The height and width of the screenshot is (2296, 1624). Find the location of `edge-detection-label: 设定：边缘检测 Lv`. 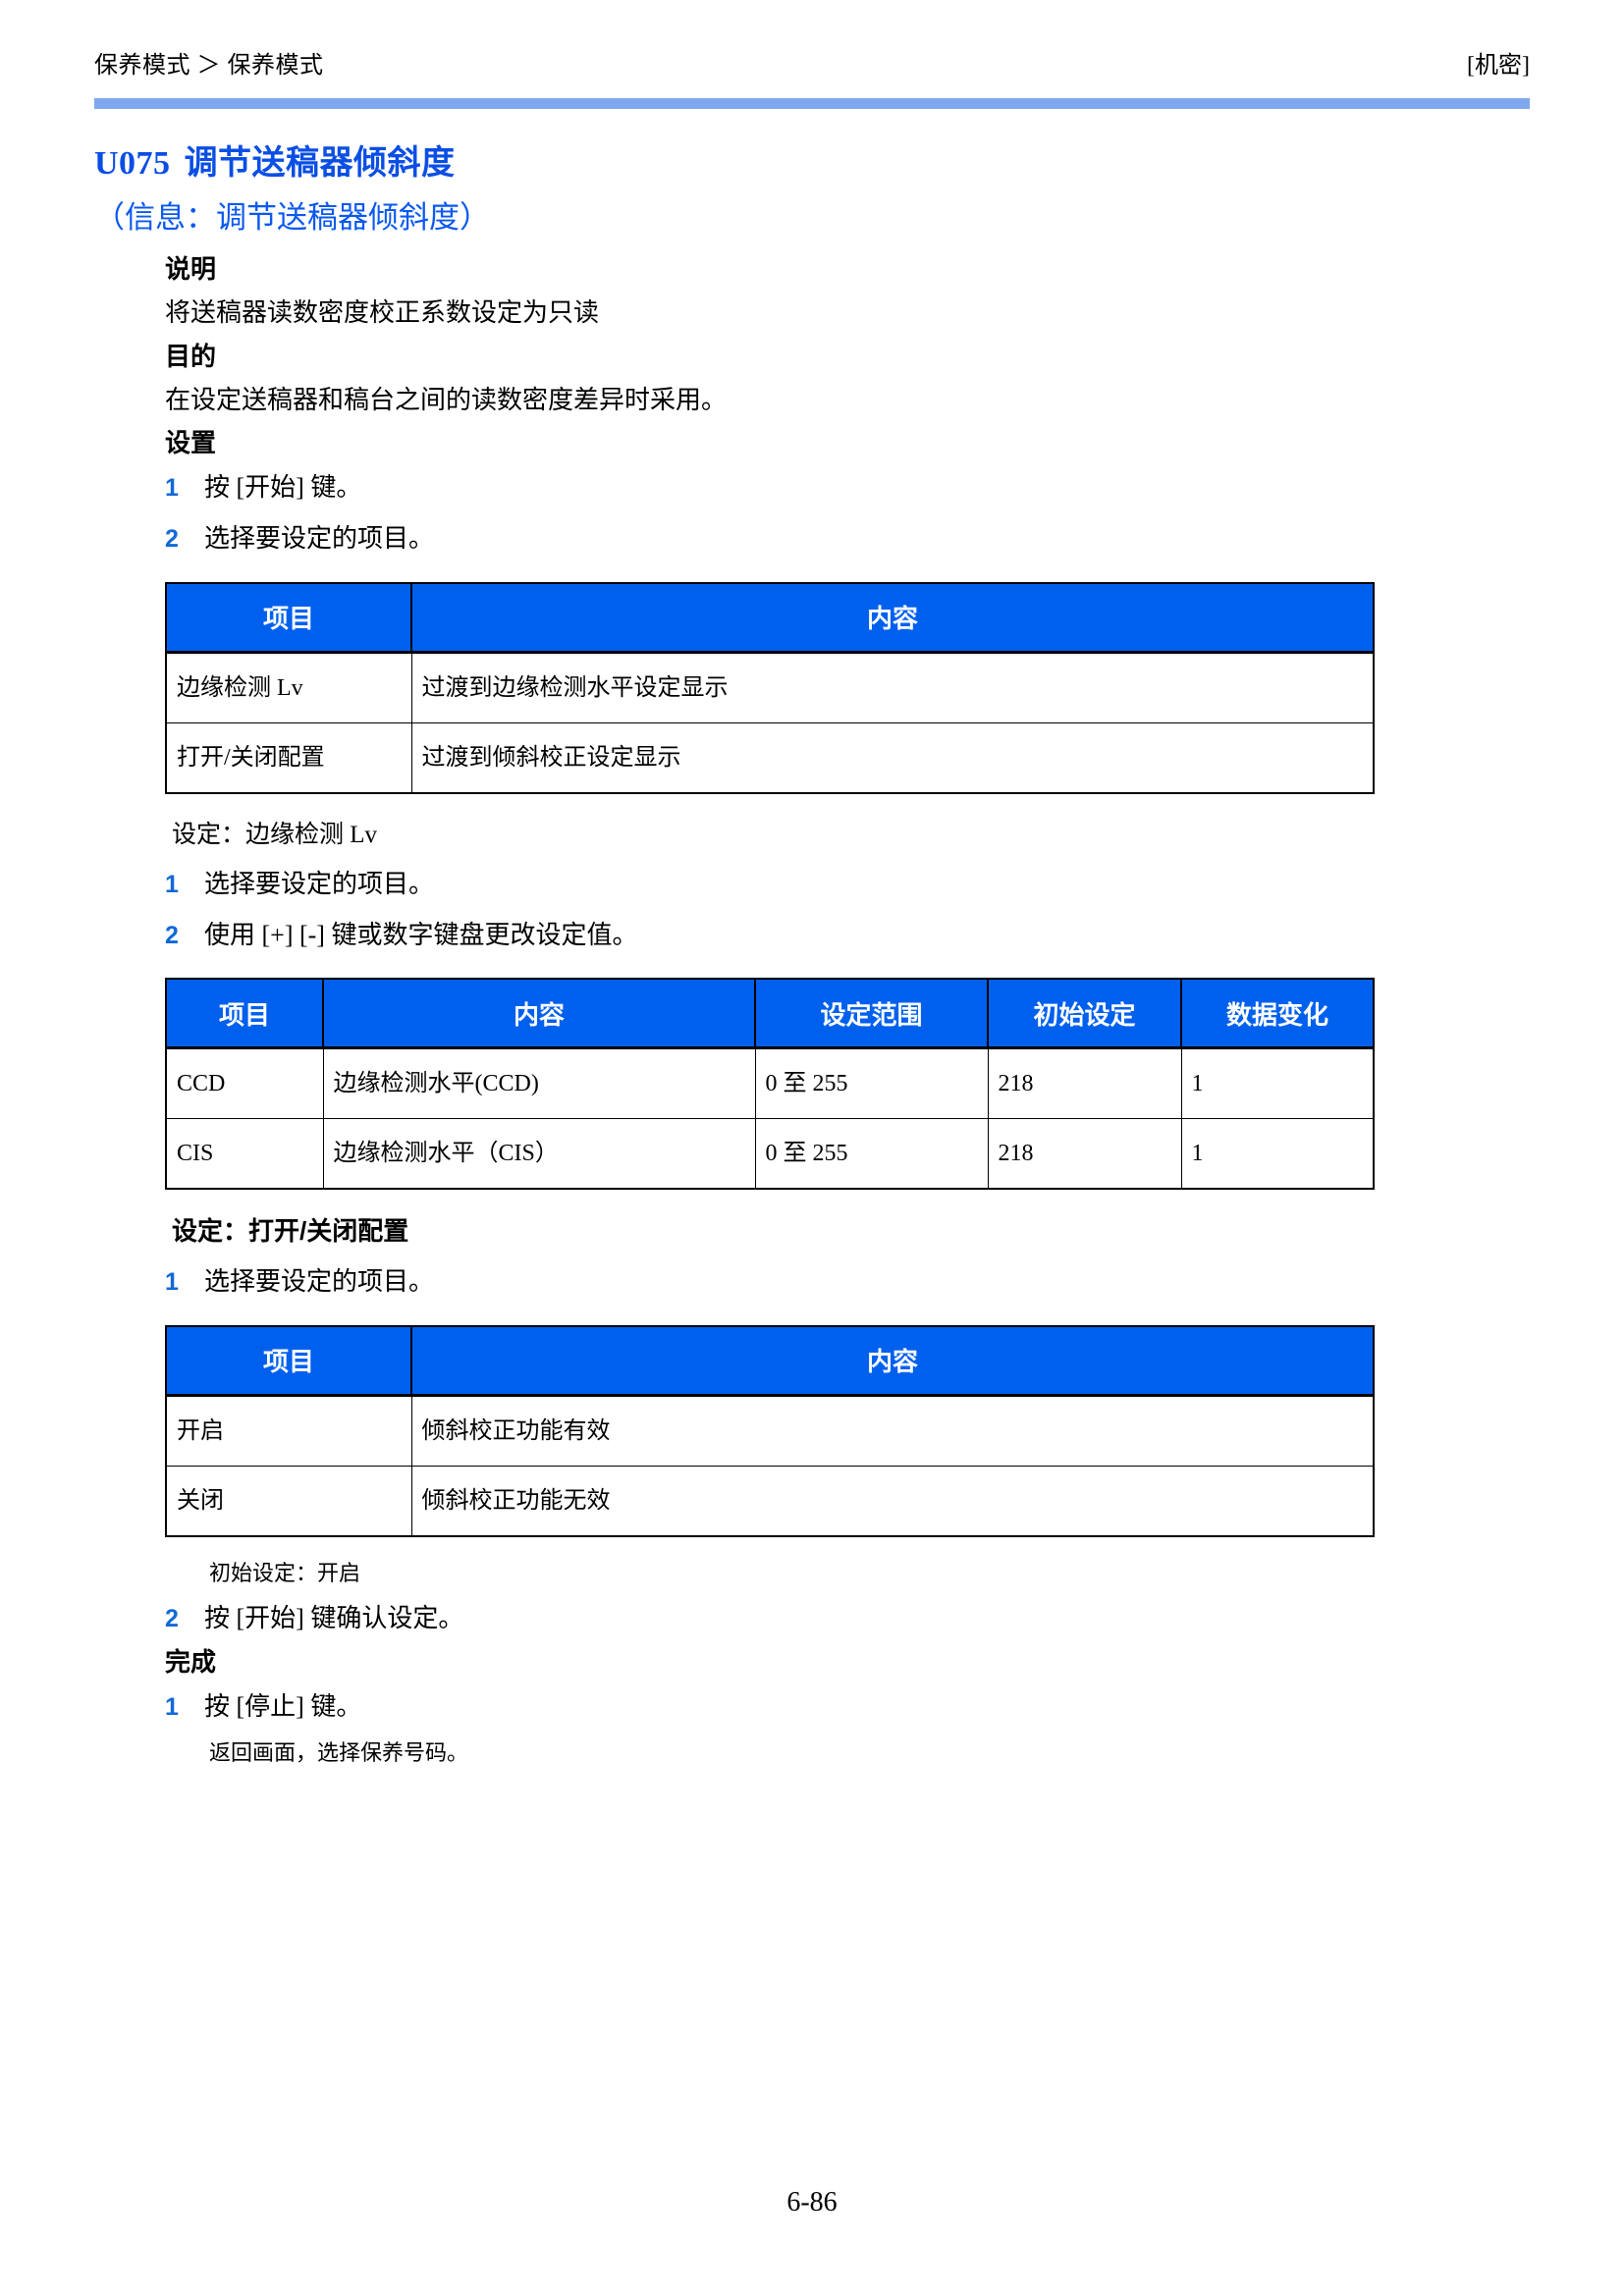

edge-detection-label: 设定：边缘检测 Lv is located at coordinates (275, 835).